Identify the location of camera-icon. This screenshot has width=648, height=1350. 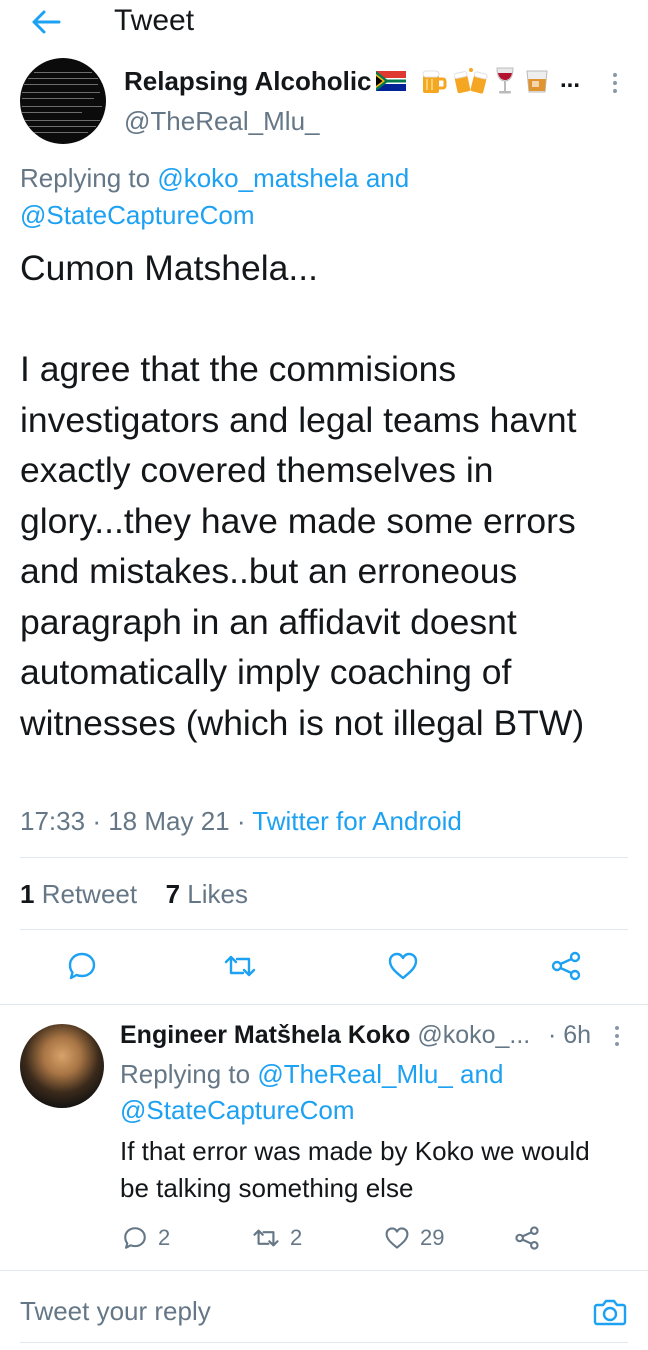
(610, 1312).